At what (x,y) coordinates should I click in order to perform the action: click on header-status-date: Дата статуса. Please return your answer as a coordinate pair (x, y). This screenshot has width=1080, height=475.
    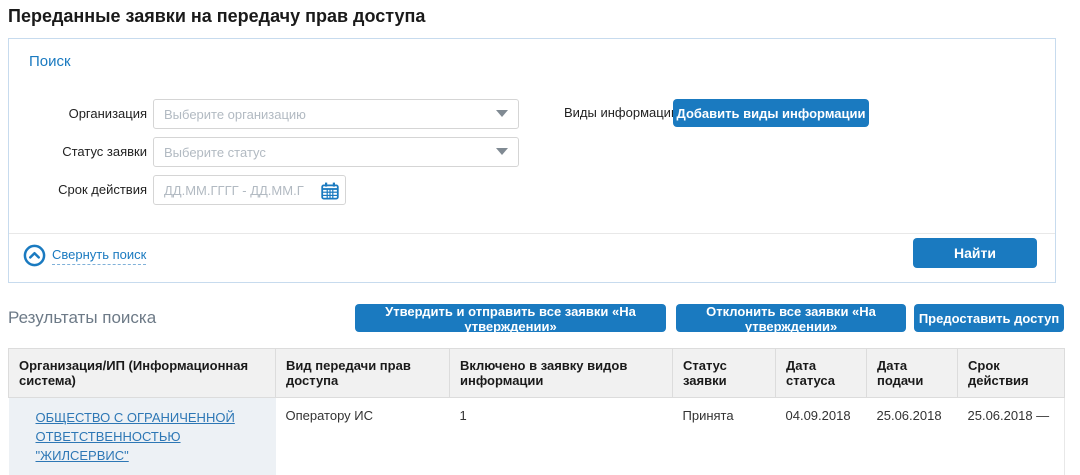
    Looking at the image, I should click on (821, 373).